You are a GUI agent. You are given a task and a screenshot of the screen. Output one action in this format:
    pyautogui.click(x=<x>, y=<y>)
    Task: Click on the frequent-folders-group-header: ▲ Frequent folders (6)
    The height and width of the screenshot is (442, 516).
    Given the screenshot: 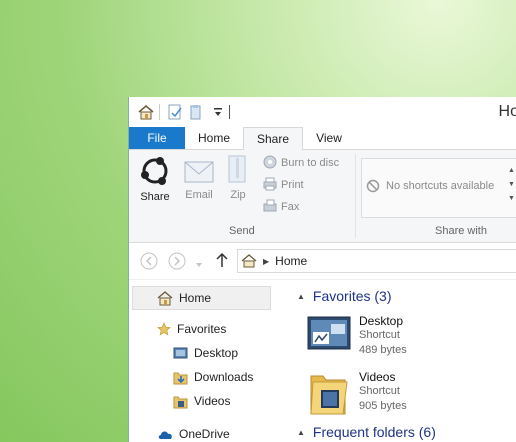 What is the action you would take?
    pyautogui.click(x=366, y=432)
    